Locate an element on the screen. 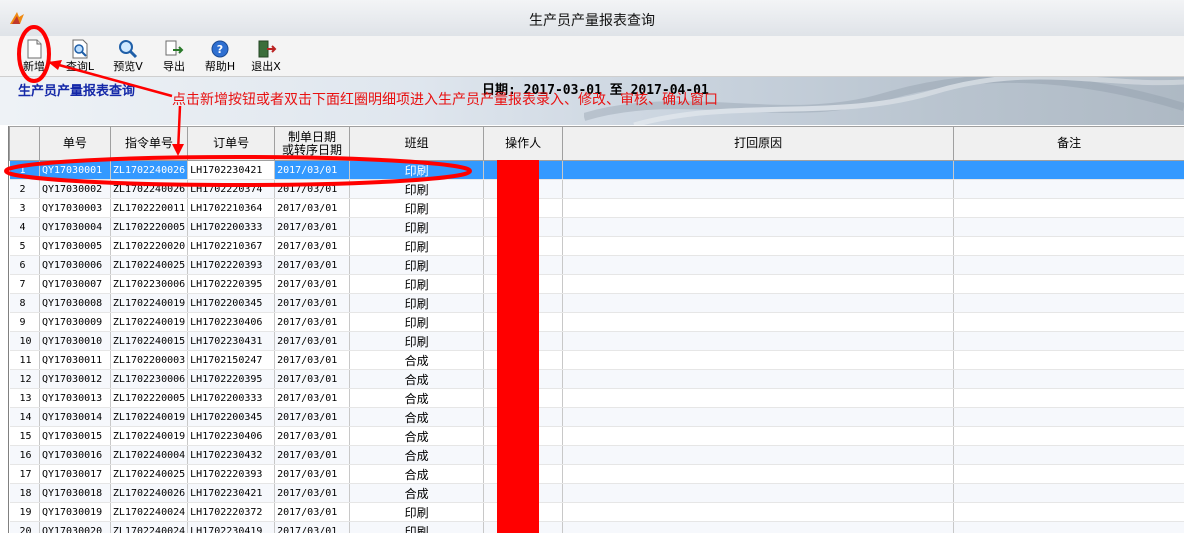  preview-button: 预览V is located at coordinates (128, 56).